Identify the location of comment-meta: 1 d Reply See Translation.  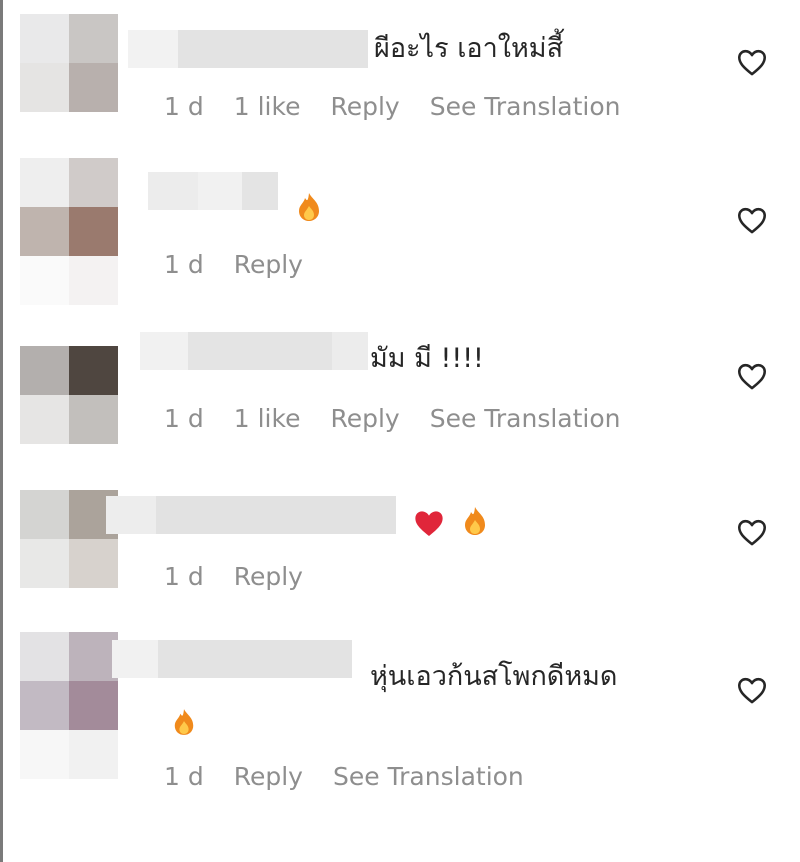
(359, 776).